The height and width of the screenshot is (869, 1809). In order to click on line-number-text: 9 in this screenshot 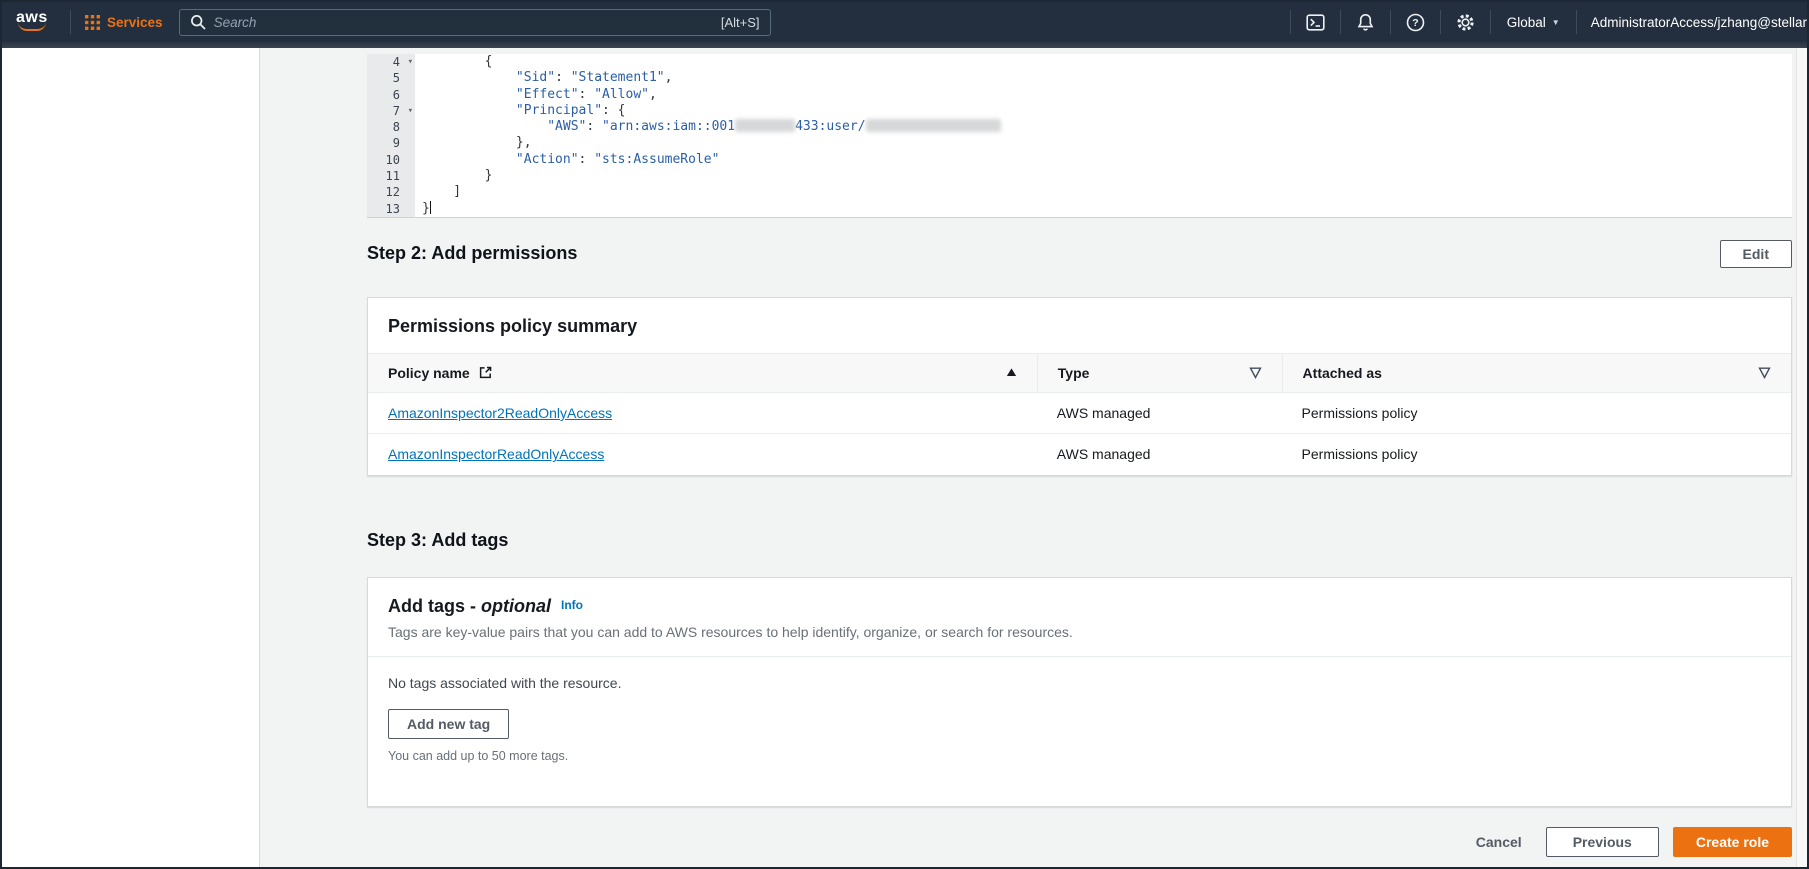, I will do `click(396, 143)`.